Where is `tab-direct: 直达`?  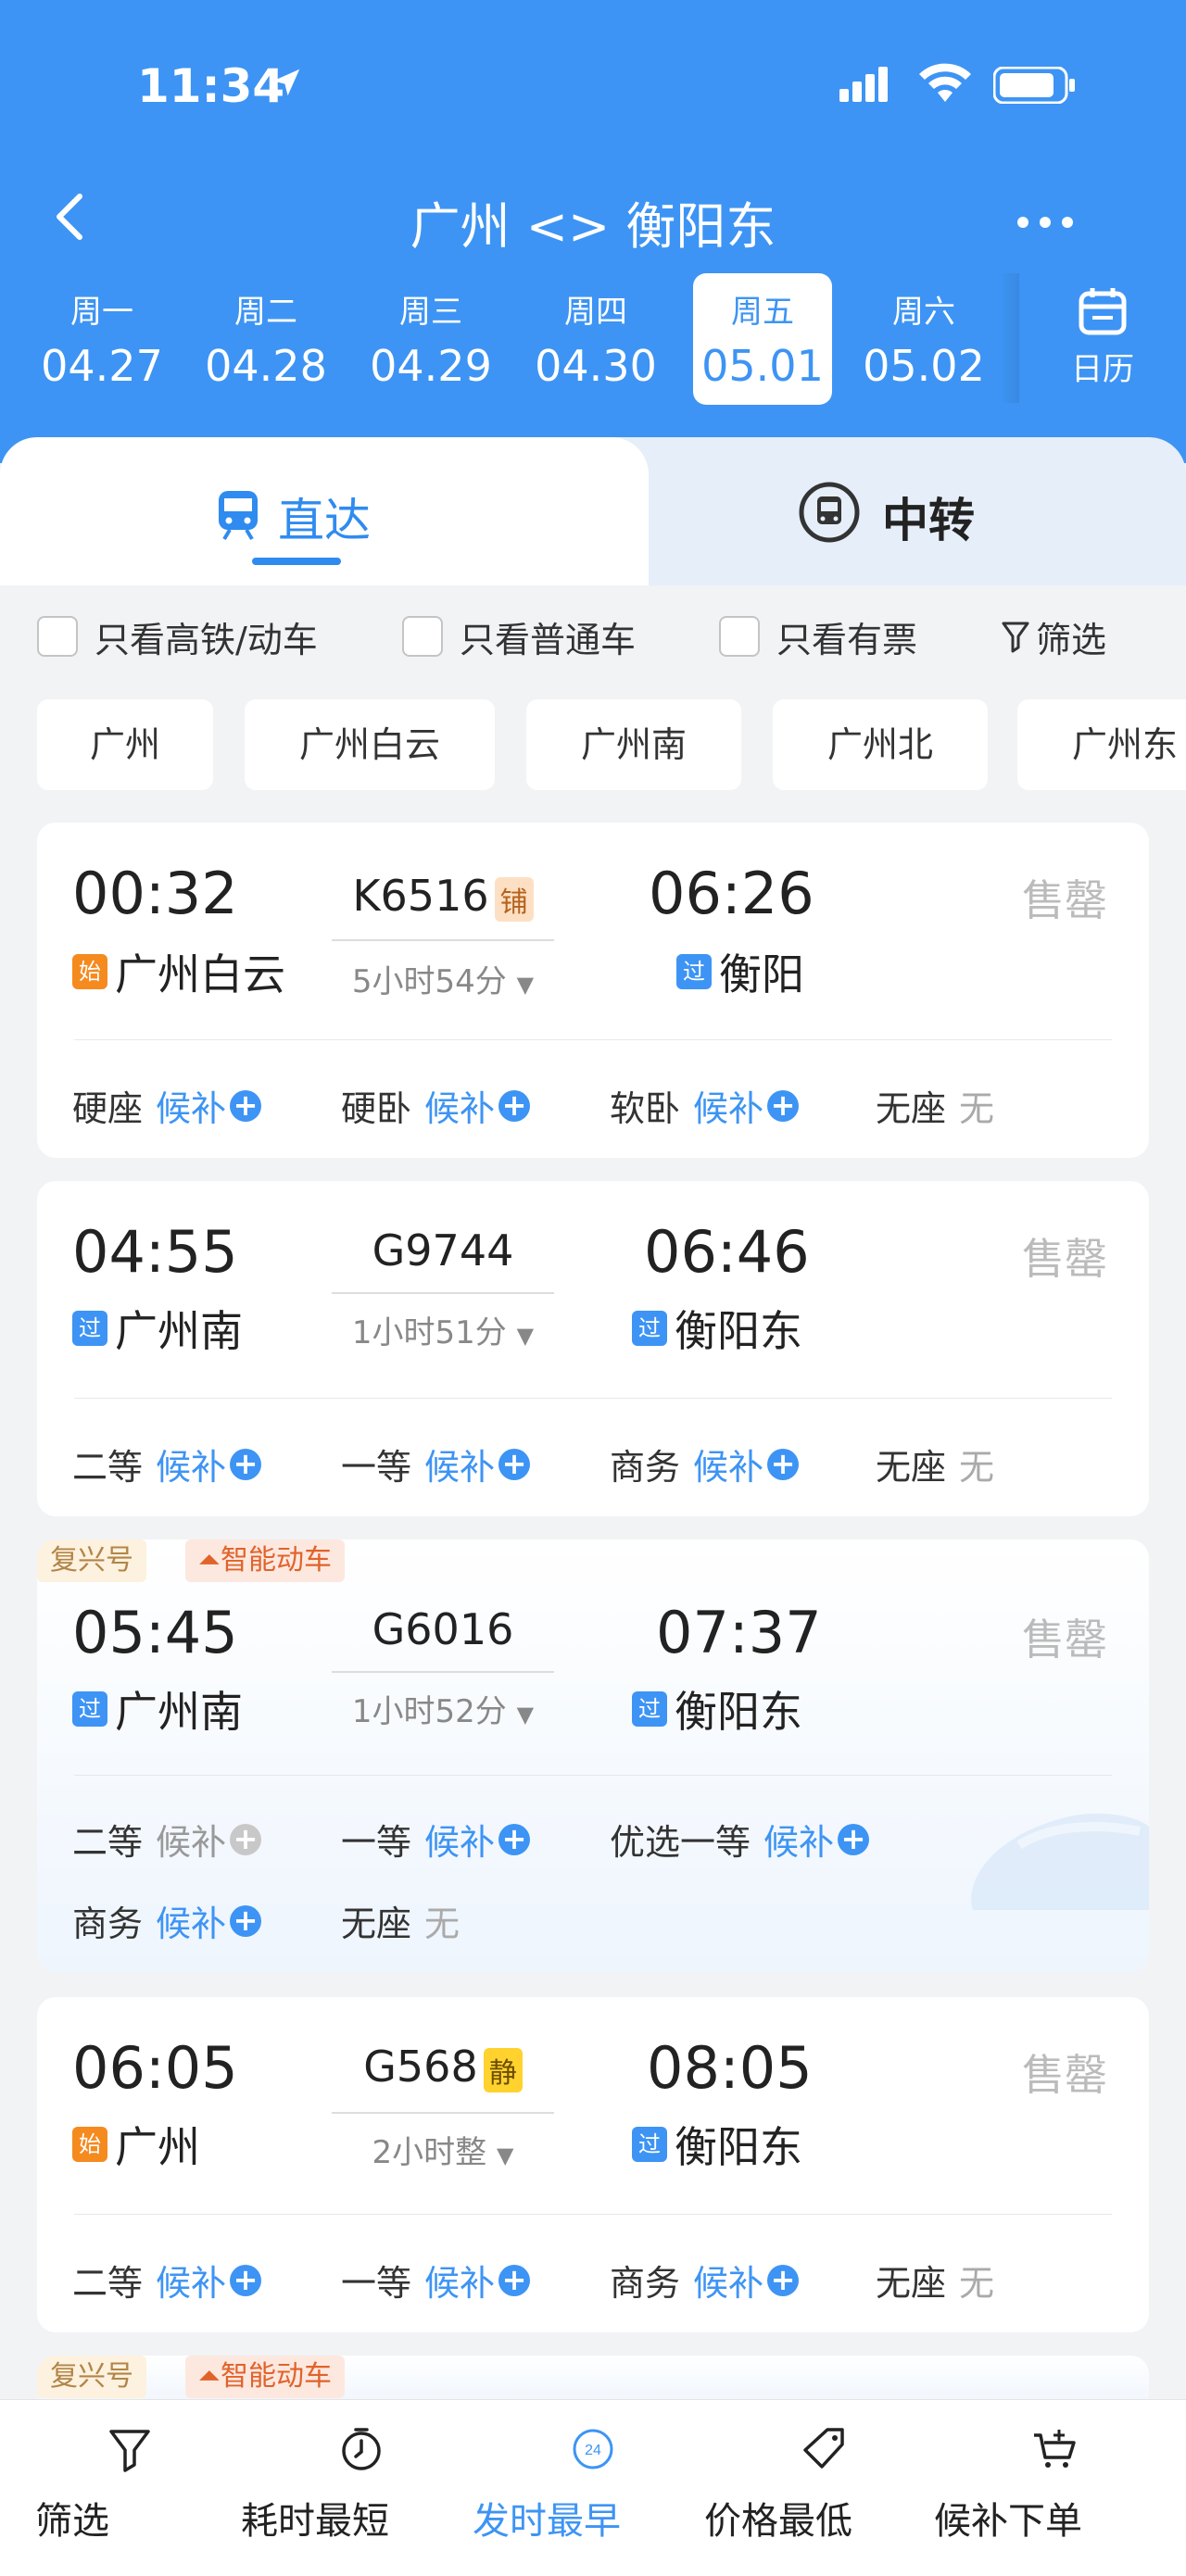
tab-direct: 直达 is located at coordinates (324, 511).